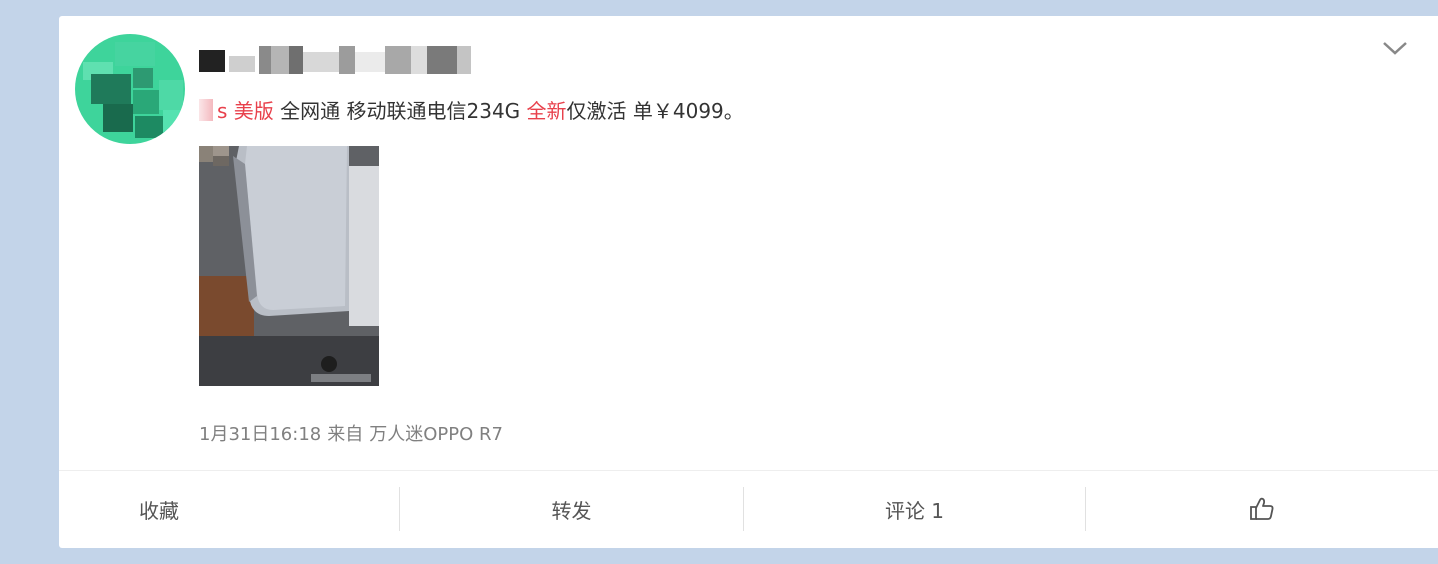  What do you see at coordinates (546, 111) in the screenshot?
I see `post-text-red-2: 全新` at bounding box center [546, 111].